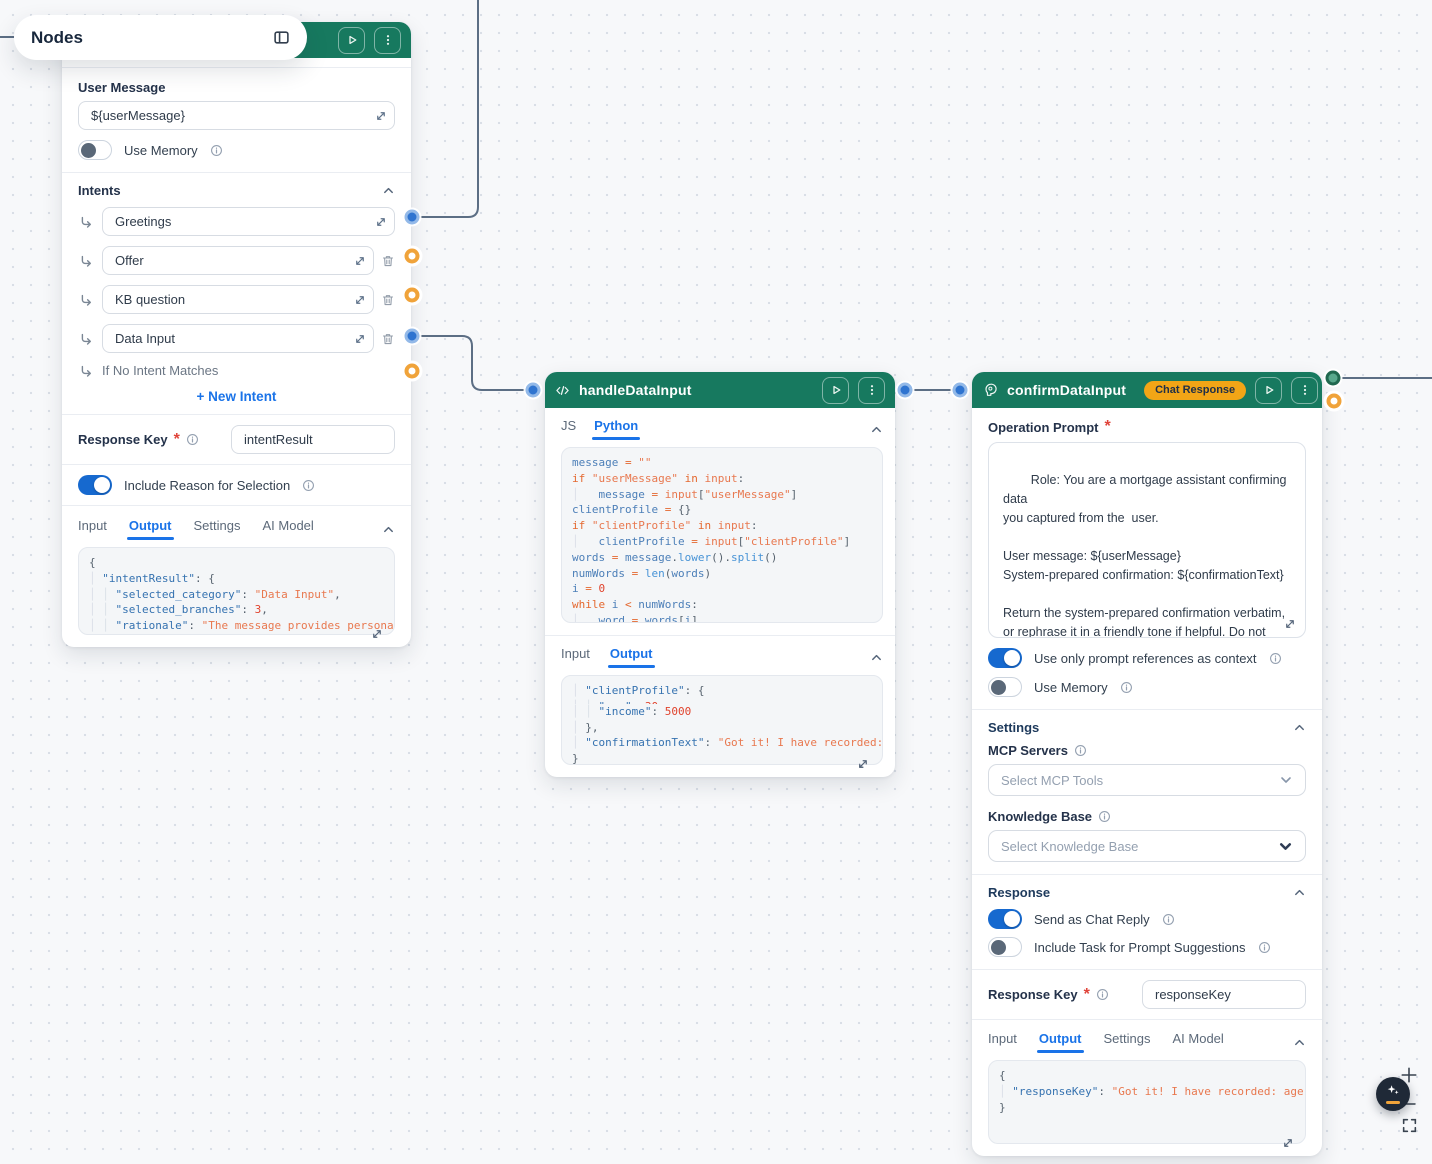  What do you see at coordinates (1299, 727) in the screenshot?
I see `collapse-settings-icon` at bounding box center [1299, 727].